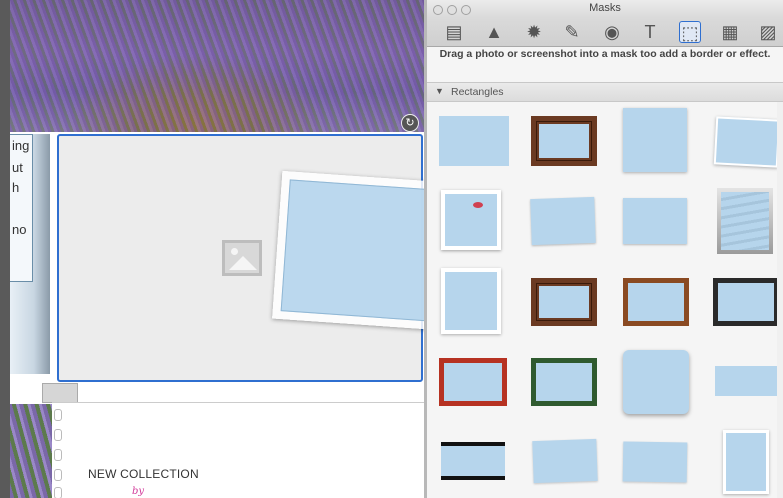 The height and width of the screenshot is (498, 783). Describe the element at coordinates (563, 221) in the screenshot. I see `mask-taped-rect` at that location.